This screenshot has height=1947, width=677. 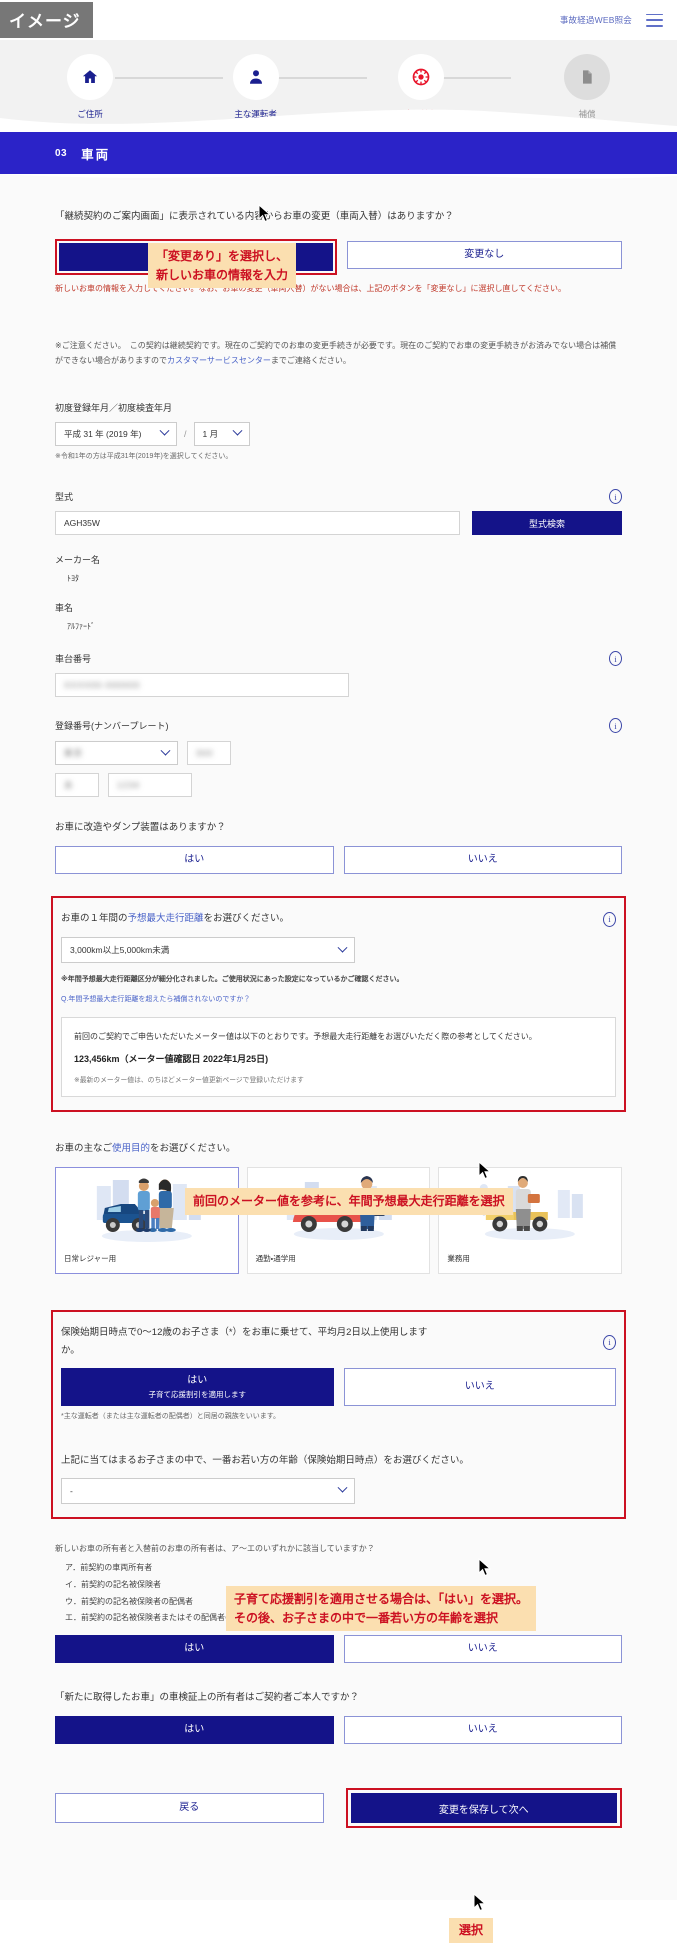 What do you see at coordinates (421, 77) in the screenshot?
I see `tire-icon` at bounding box center [421, 77].